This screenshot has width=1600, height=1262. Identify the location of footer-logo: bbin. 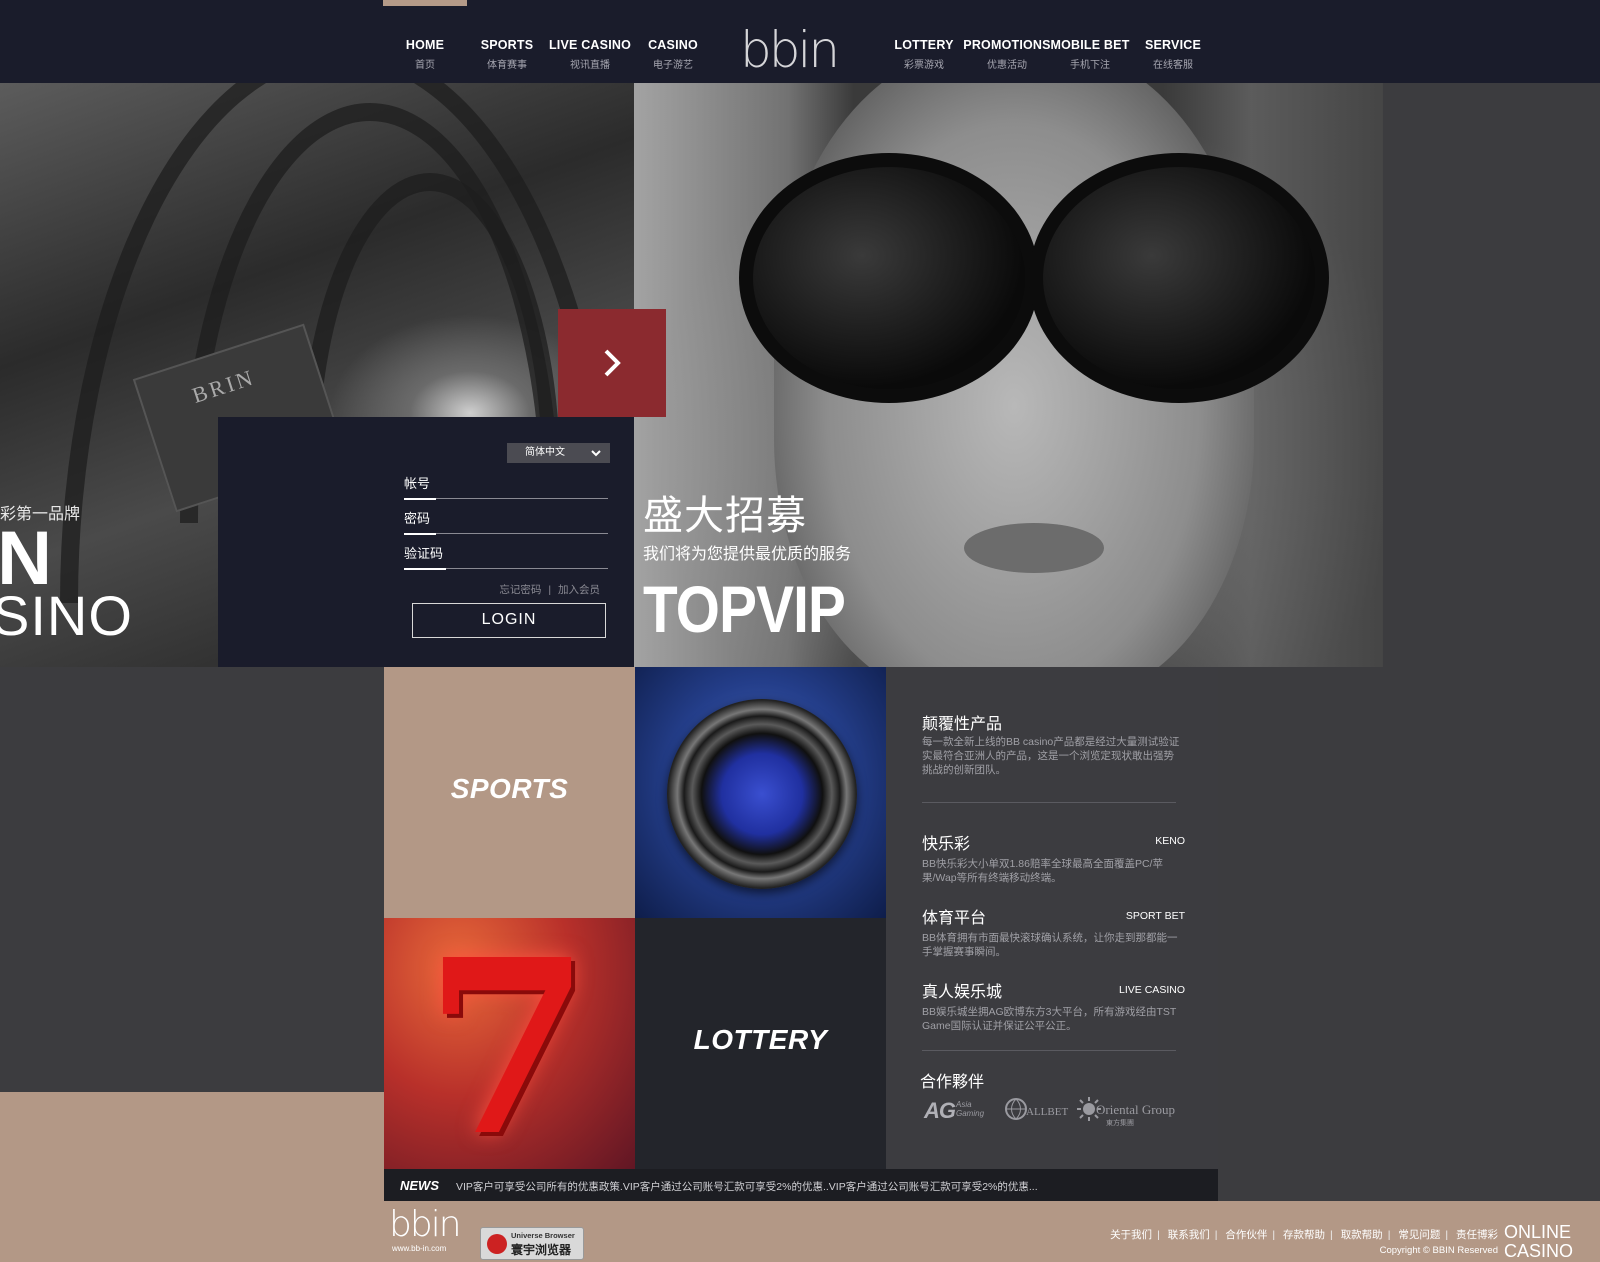
(425, 1225).